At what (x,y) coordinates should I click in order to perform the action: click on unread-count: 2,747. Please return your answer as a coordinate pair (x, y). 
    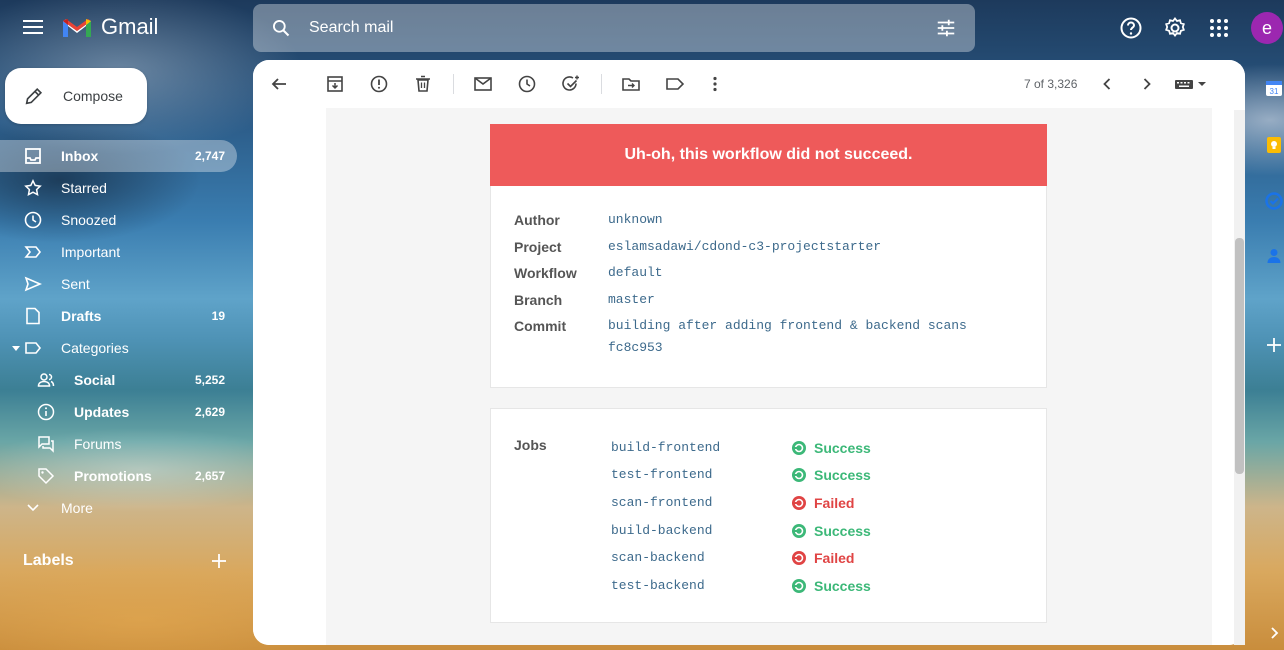
    Looking at the image, I should click on (209, 156).